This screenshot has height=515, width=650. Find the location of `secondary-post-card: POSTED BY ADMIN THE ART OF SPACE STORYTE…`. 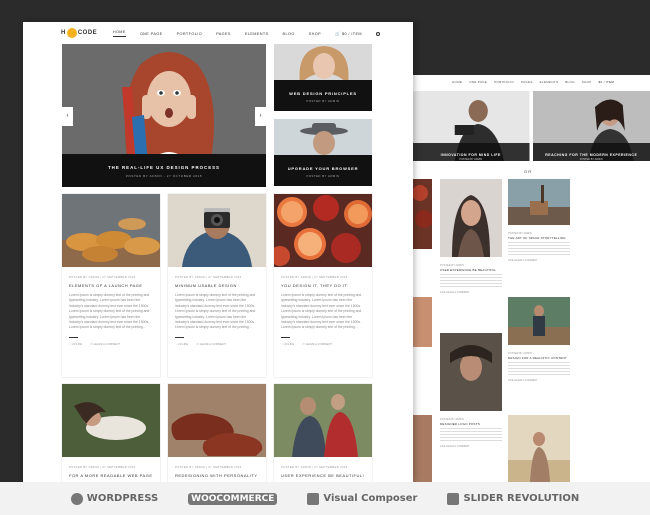

secondary-post-card: POSTED BY ADMIN THE ART OF SPACE STORYTE… is located at coordinates (539, 220).